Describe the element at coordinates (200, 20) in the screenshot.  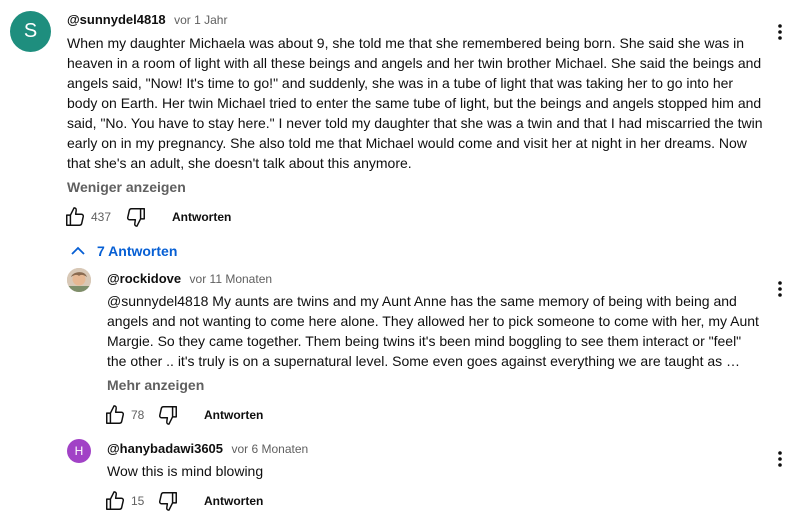
I see `comment-time: vor 1 Jahr` at that location.